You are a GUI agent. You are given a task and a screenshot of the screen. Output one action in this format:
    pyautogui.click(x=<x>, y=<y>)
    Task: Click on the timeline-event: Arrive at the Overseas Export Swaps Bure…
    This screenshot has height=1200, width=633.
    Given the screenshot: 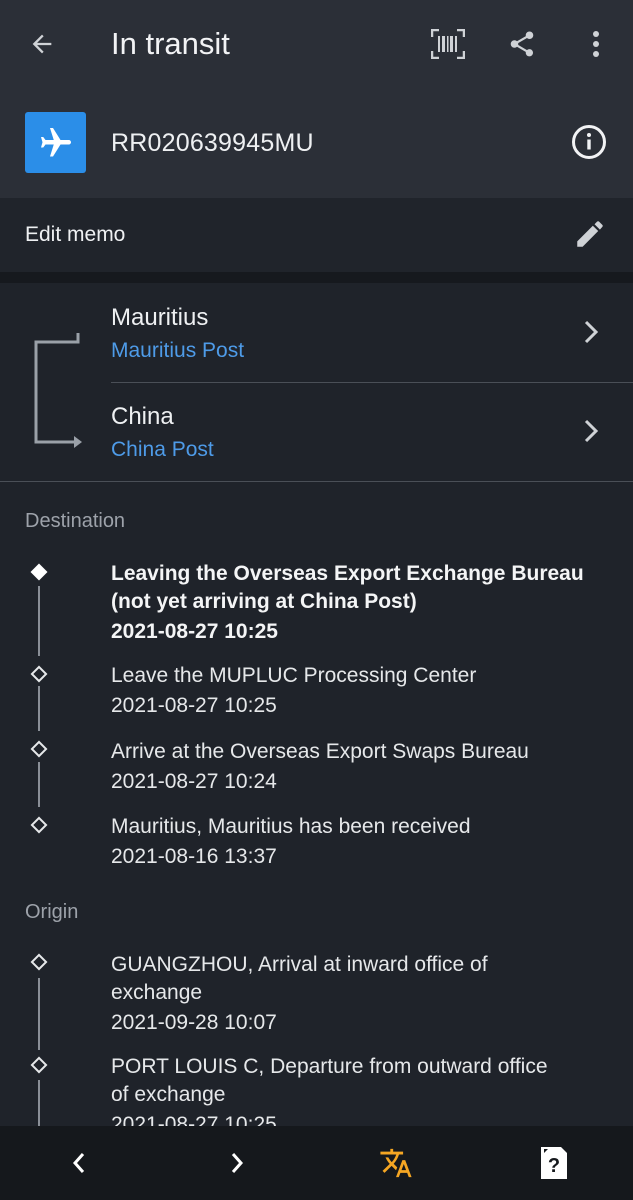 What is the action you would take?
    pyautogui.click(x=361, y=767)
    